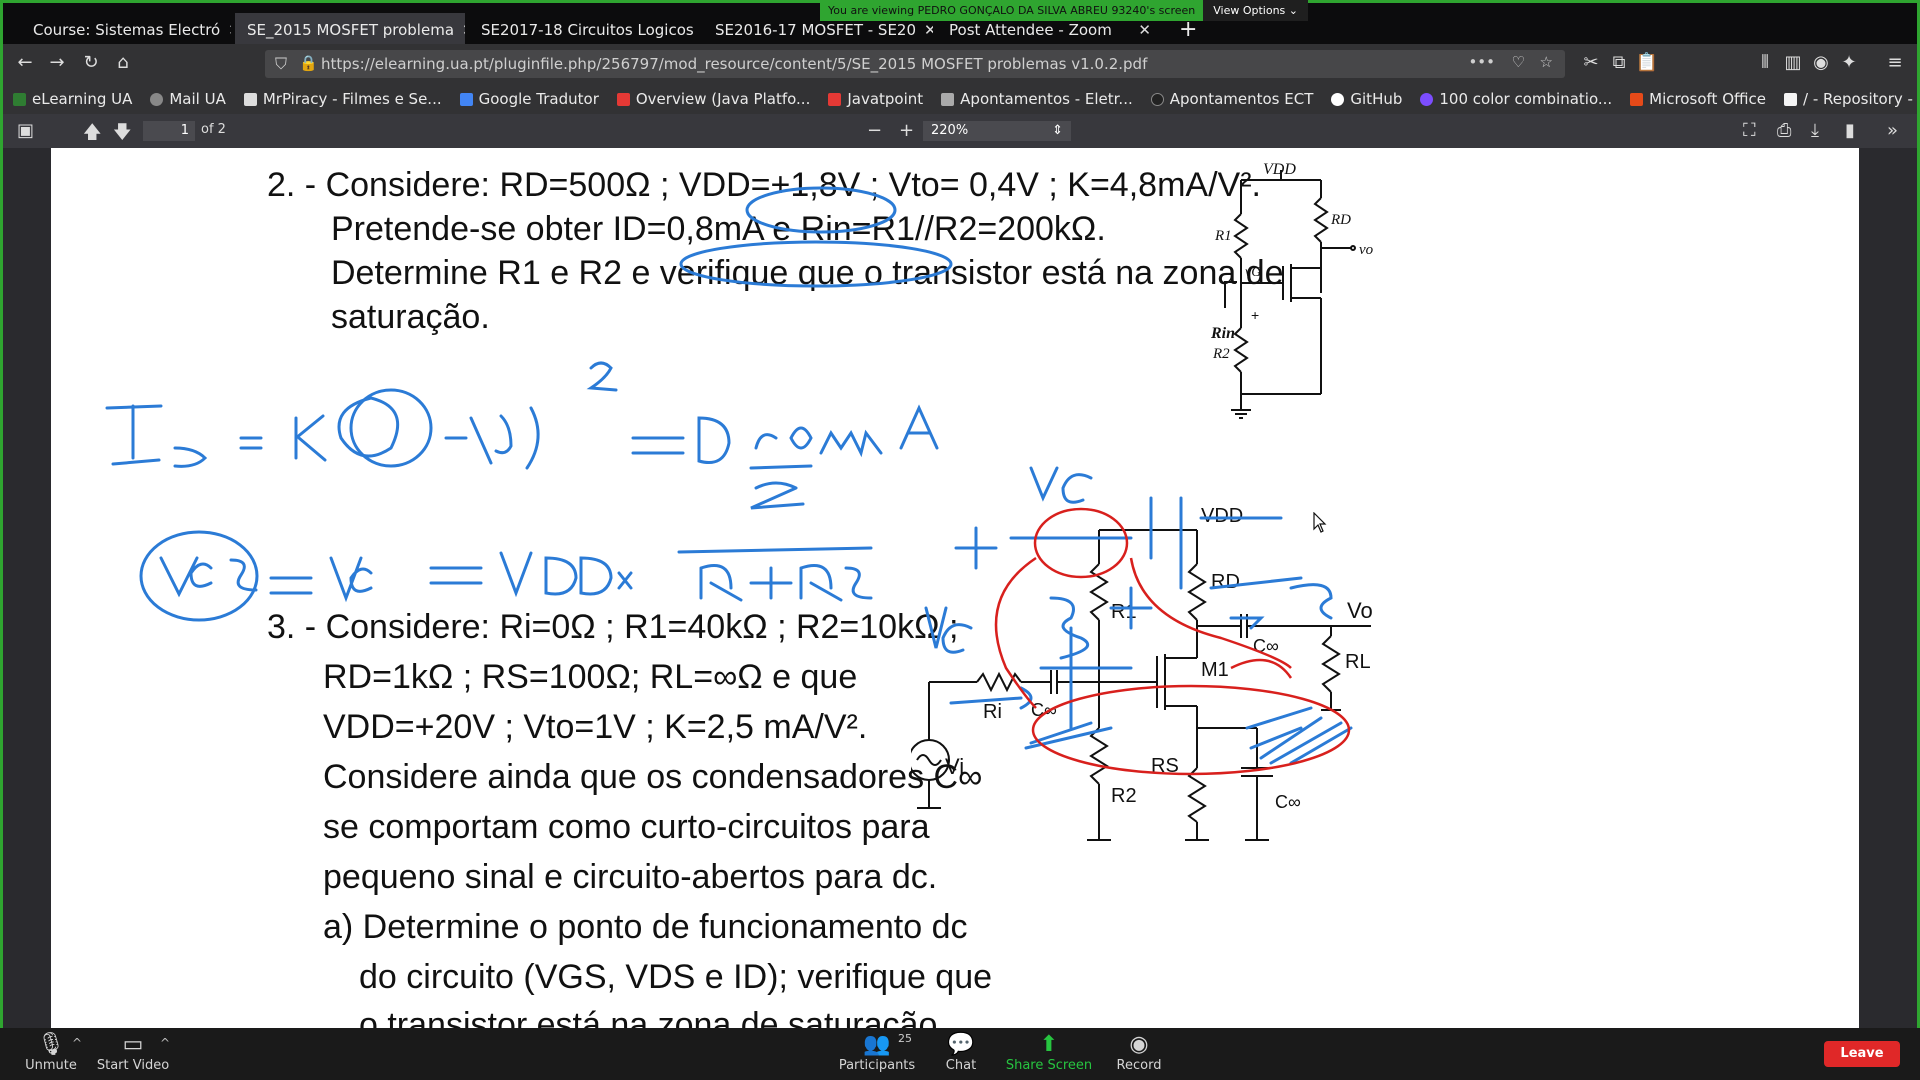 The height and width of the screenshot is (1080, 1920). Describe the element at coordinates (213, 129) in the screenshot. I see `page-total: of 2` at that location.